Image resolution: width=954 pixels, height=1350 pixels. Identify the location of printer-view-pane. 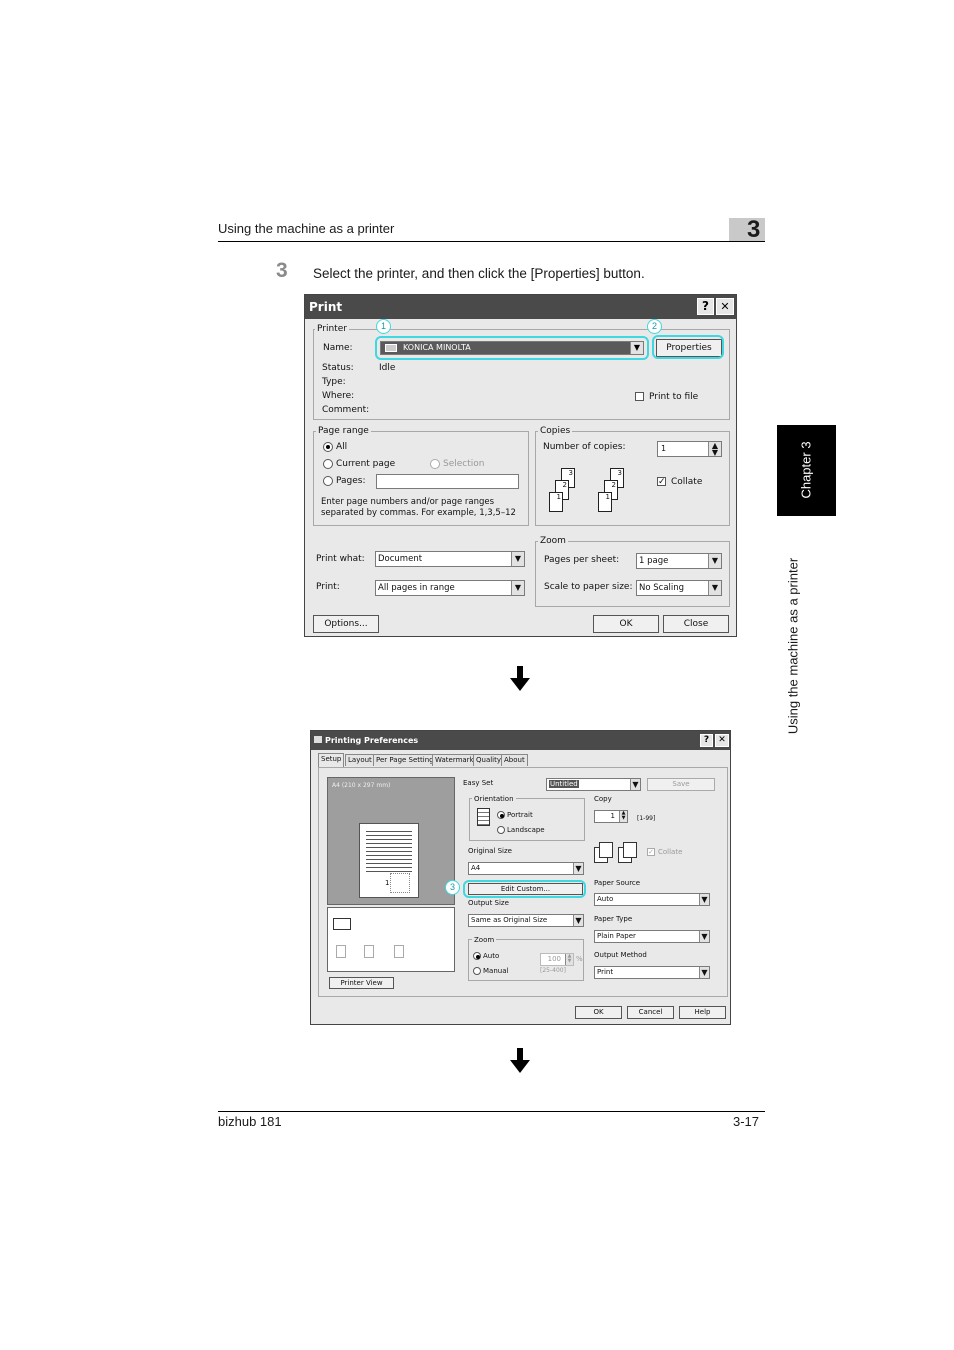
(391, 939).